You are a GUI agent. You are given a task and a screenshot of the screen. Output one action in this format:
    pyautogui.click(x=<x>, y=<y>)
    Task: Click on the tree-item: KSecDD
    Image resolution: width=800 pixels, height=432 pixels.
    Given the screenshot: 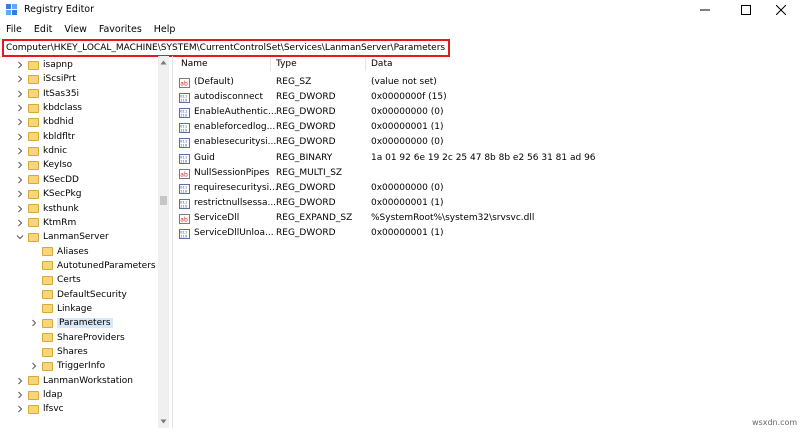 What is the action you would take?
    pyautogui.click(x=47, y=180)
    